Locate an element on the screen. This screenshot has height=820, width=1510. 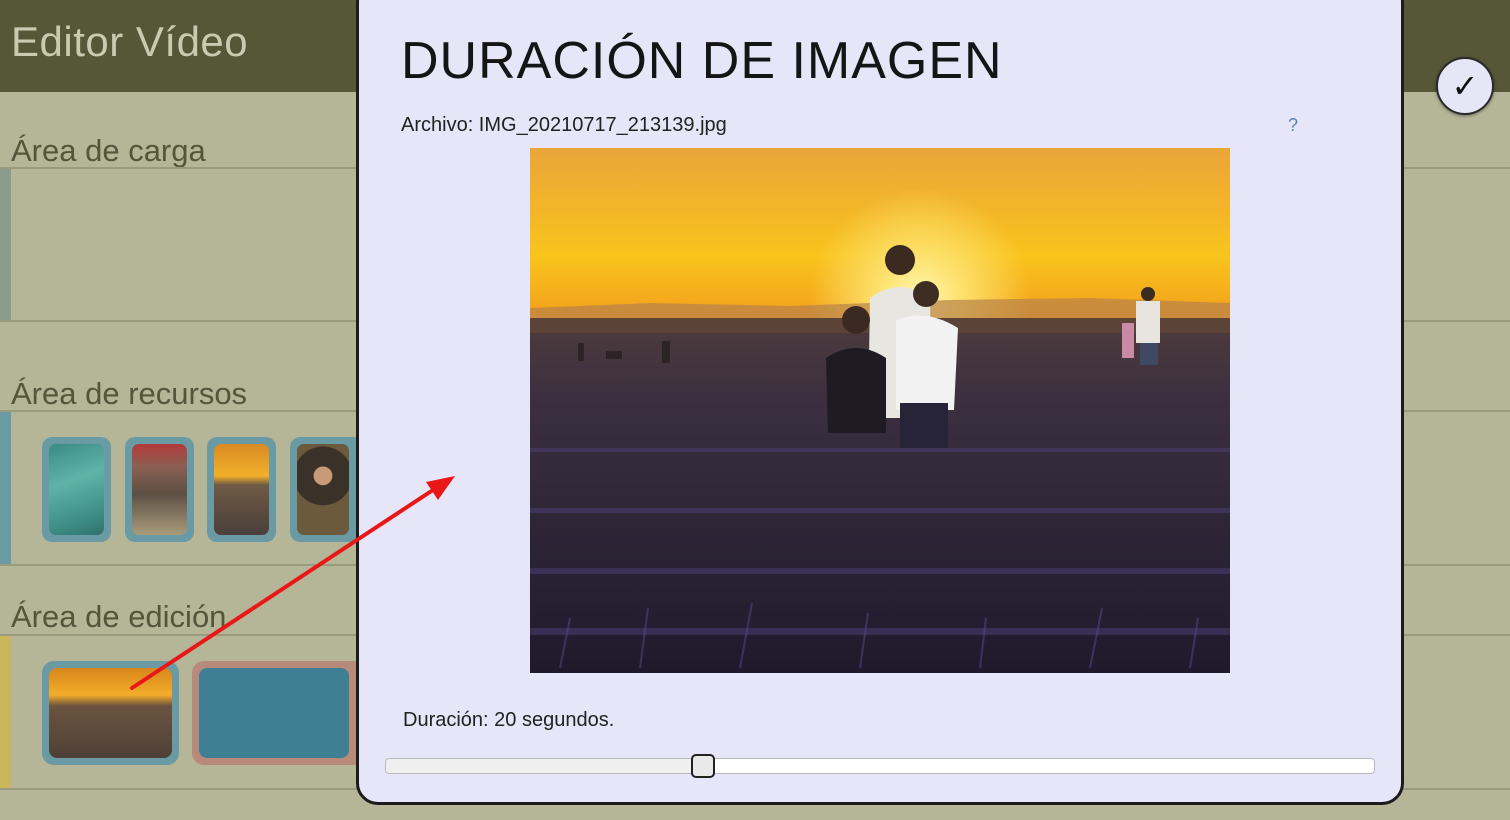
help-link: ? is located at coordinates (1293, 125).